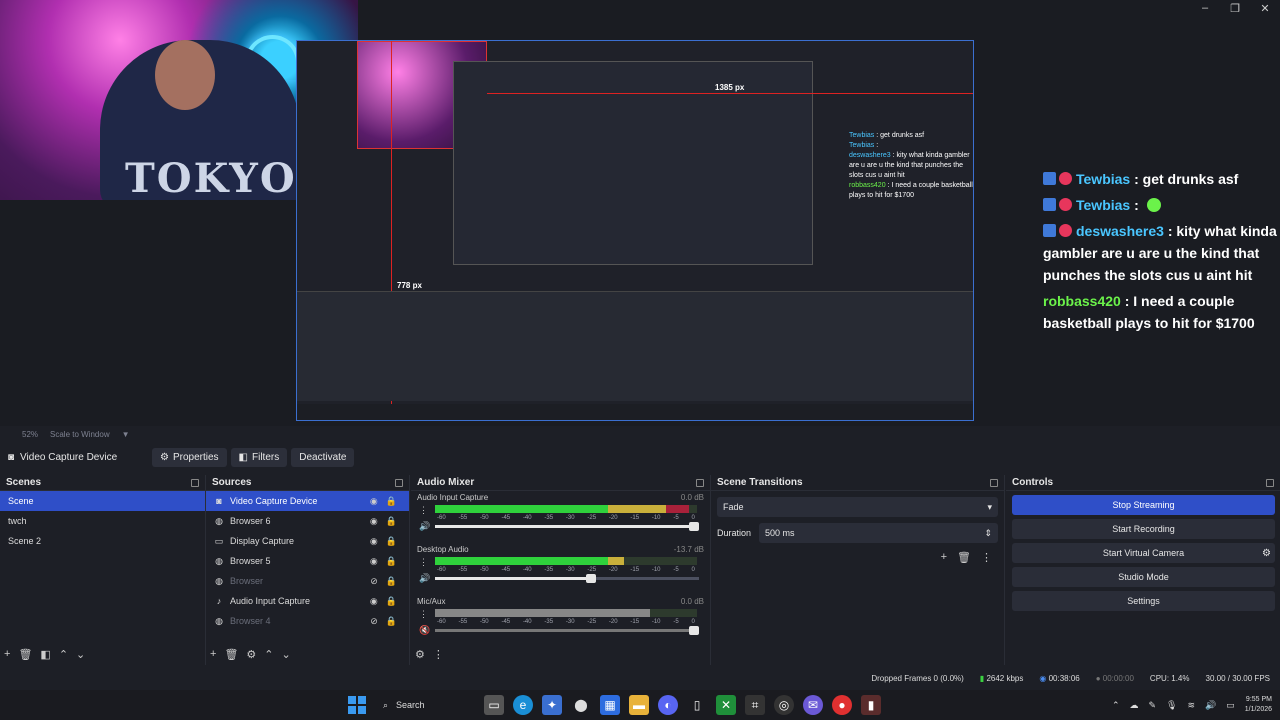 The image size is (1280, 720). I want to click on source-item: ◍ Browser 6 ◉ 🔒, so click(307, 521).